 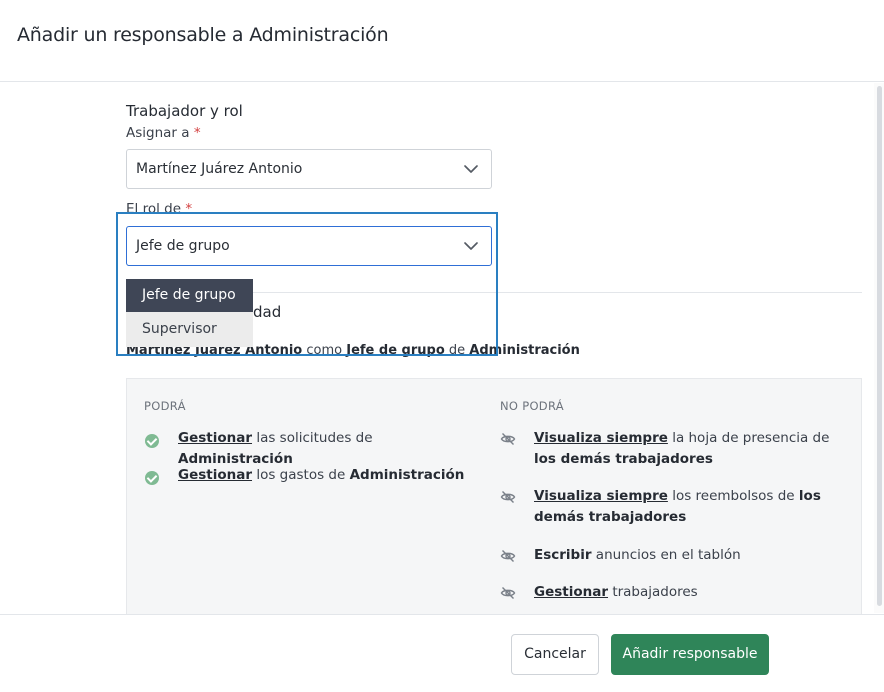 I want to click on assign-select-value: Martínez Juárez Antonio, so click(x=219, y=169).